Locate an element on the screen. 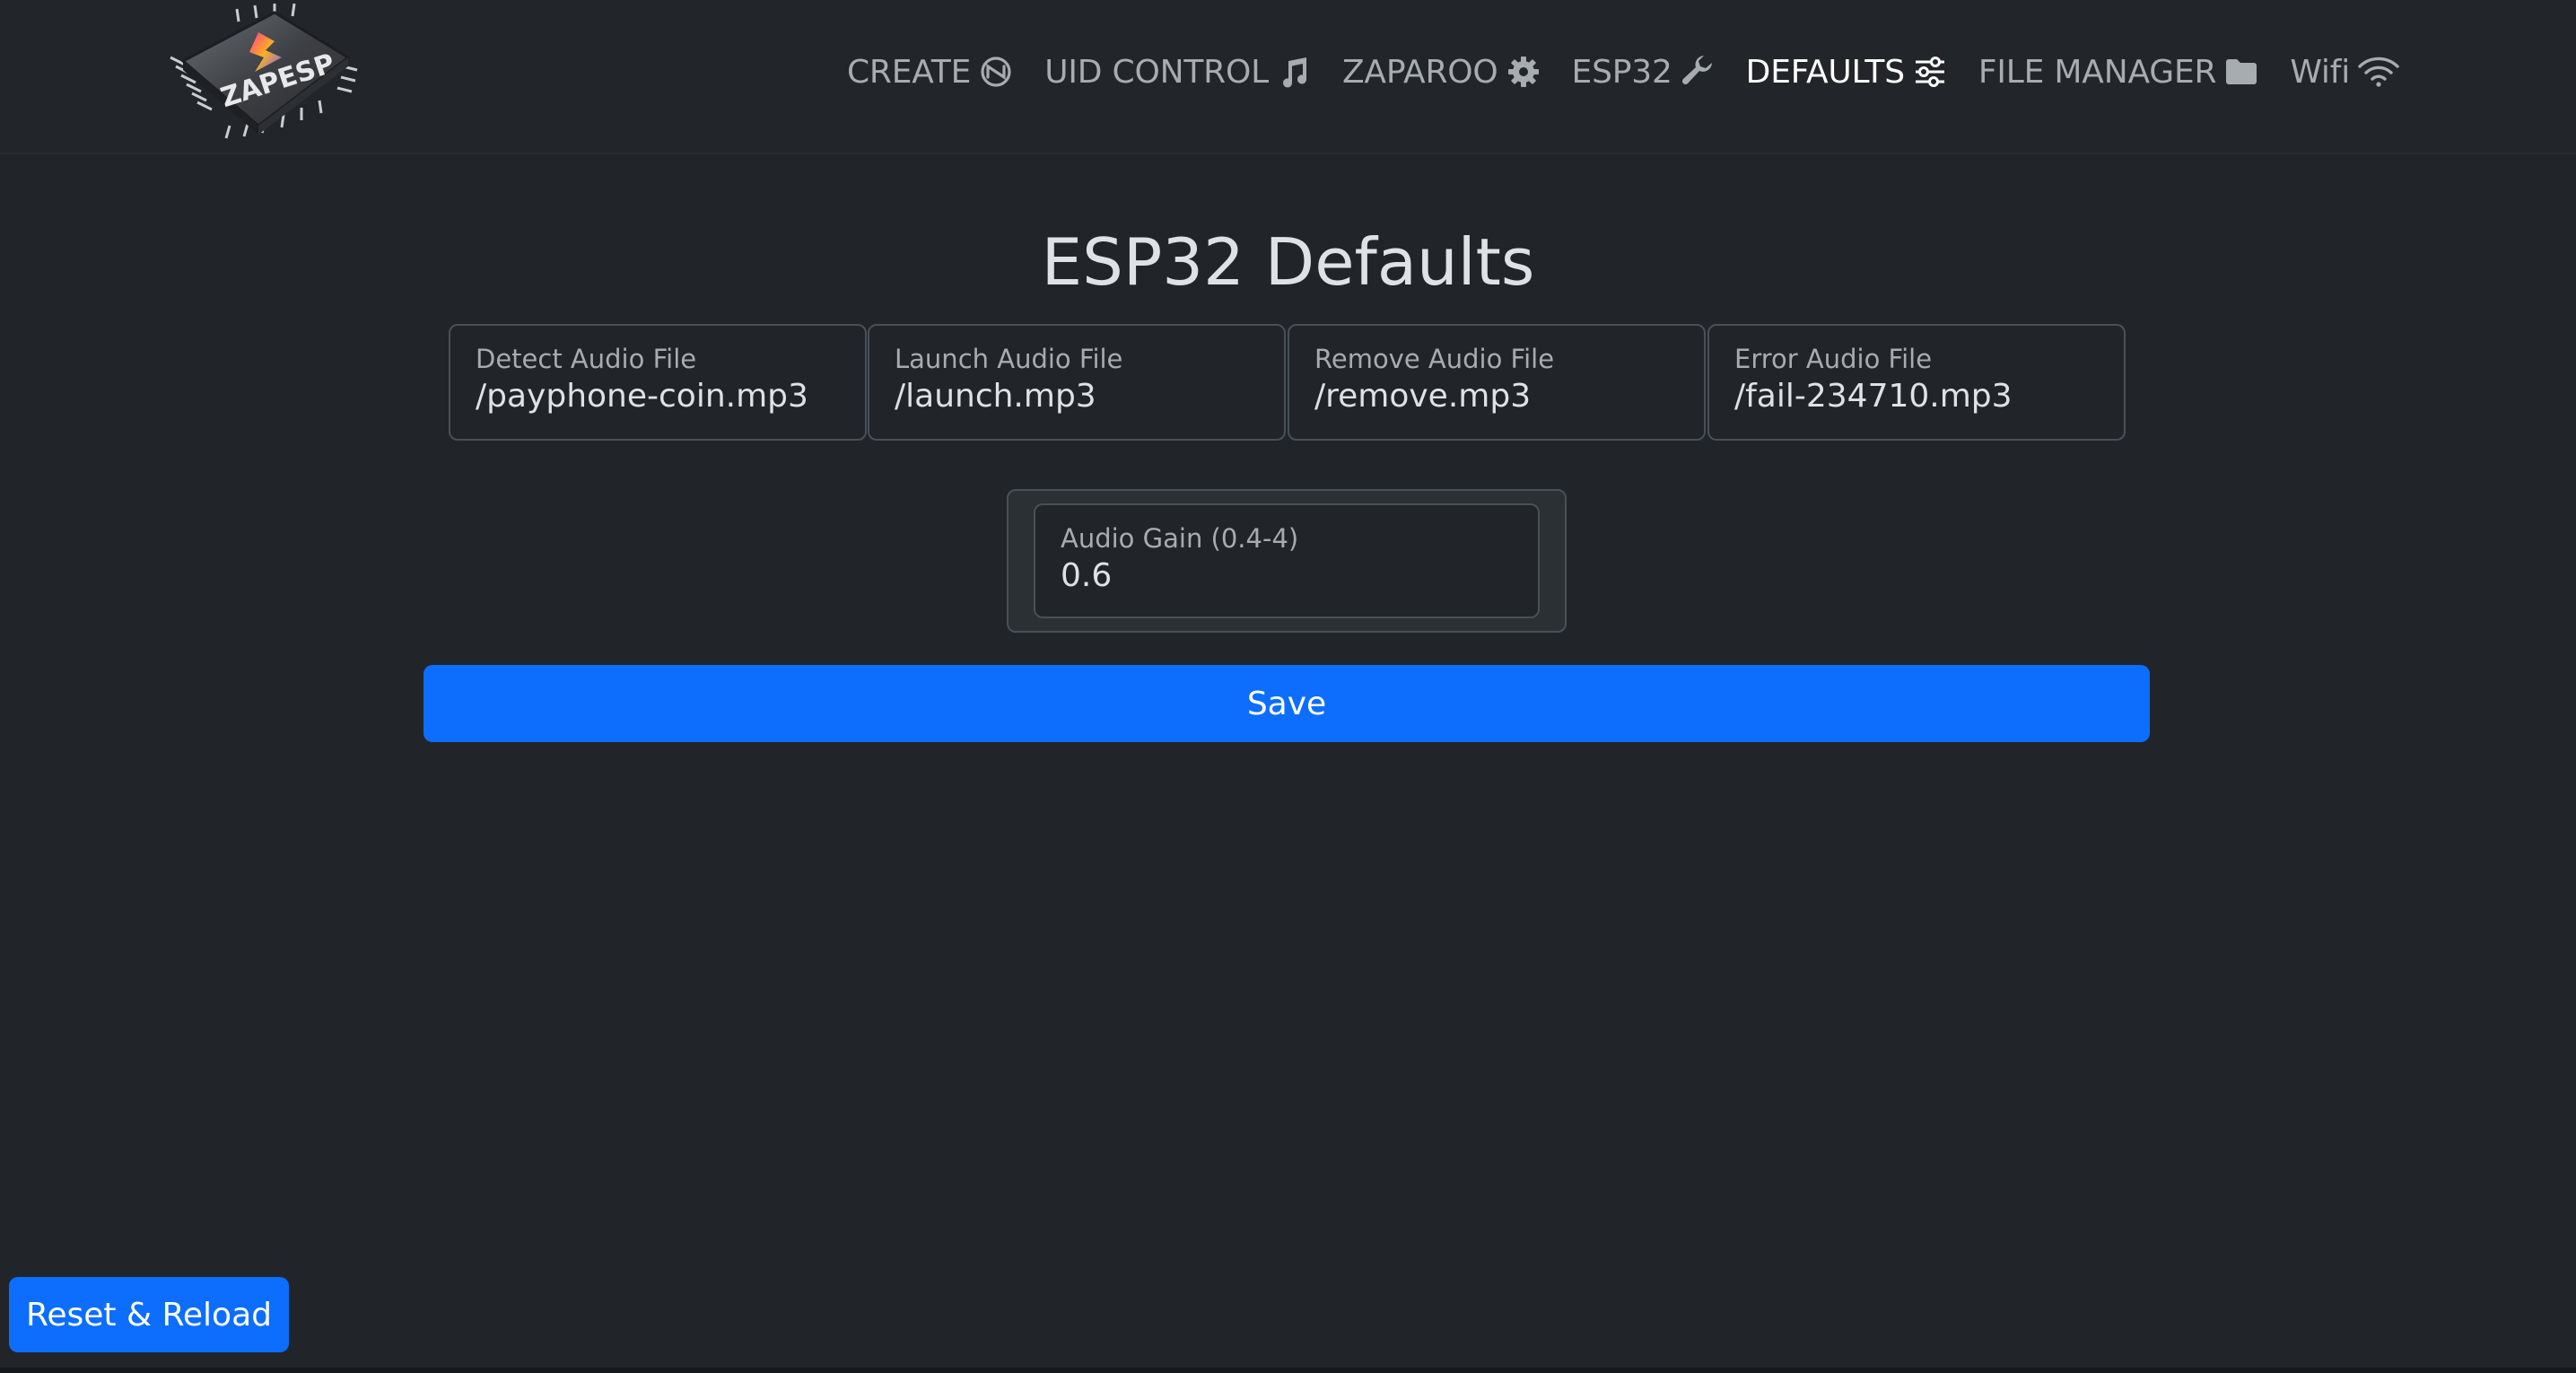 The width and height of the screenshot is (2576, 1373). nav-wifi: Wifi is located at coordinates (2345, 72).